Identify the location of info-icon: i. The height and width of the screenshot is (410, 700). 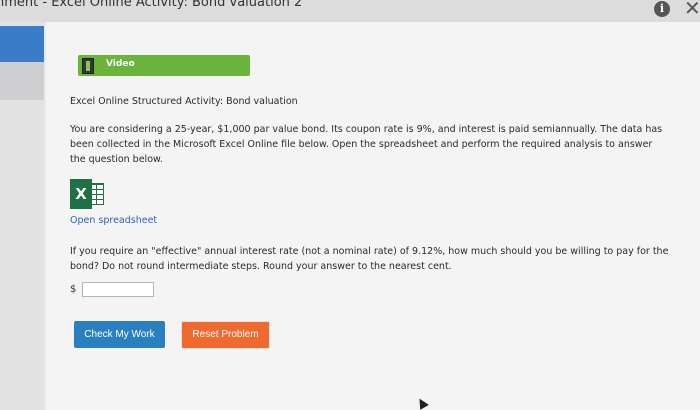
(662, 9).